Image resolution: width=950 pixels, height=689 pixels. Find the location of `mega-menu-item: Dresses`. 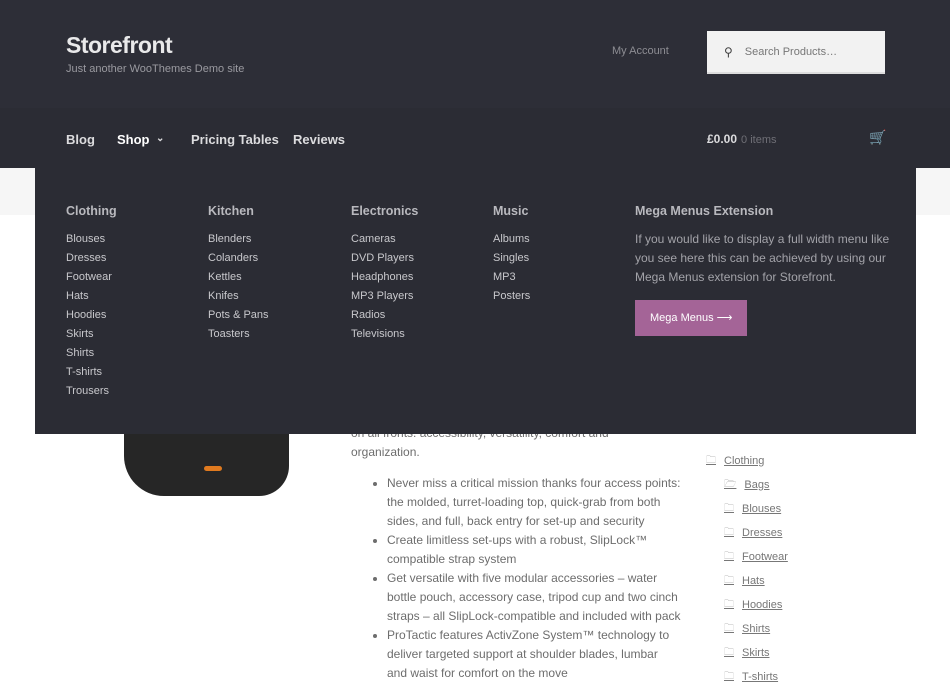

mega-menu-item: Dresses is located at coordinates (91, 258).